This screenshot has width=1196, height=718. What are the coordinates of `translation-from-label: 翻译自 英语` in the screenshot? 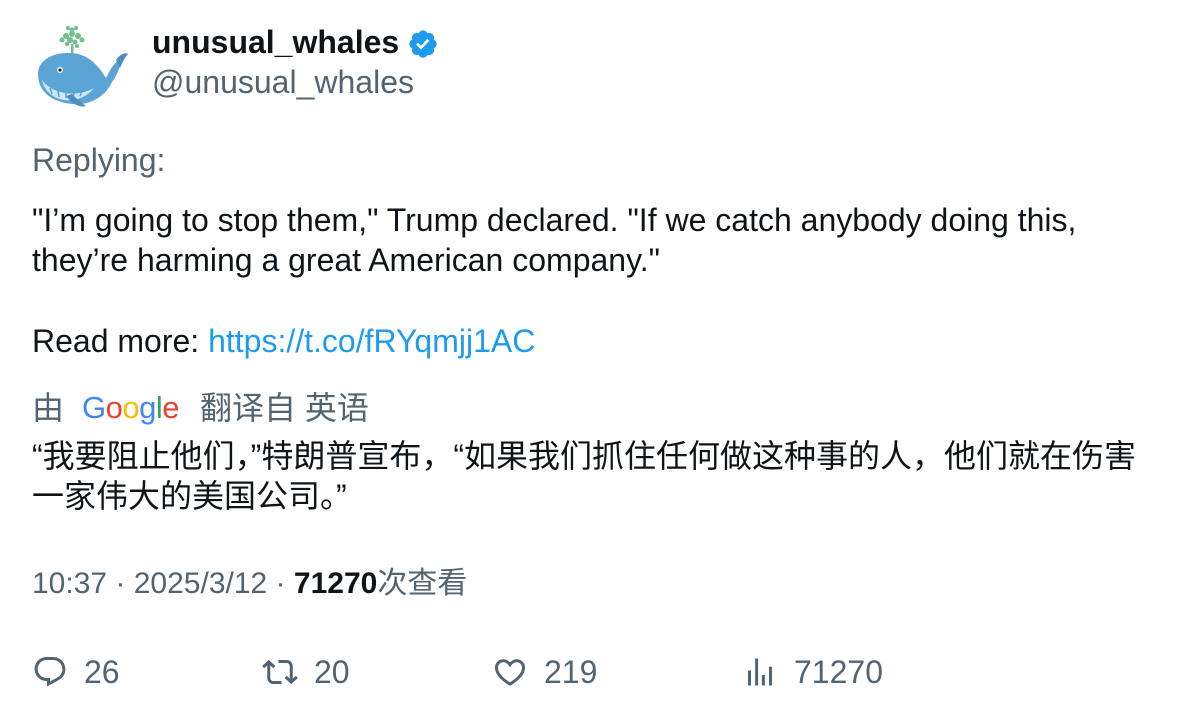 It's located at (284, 408).